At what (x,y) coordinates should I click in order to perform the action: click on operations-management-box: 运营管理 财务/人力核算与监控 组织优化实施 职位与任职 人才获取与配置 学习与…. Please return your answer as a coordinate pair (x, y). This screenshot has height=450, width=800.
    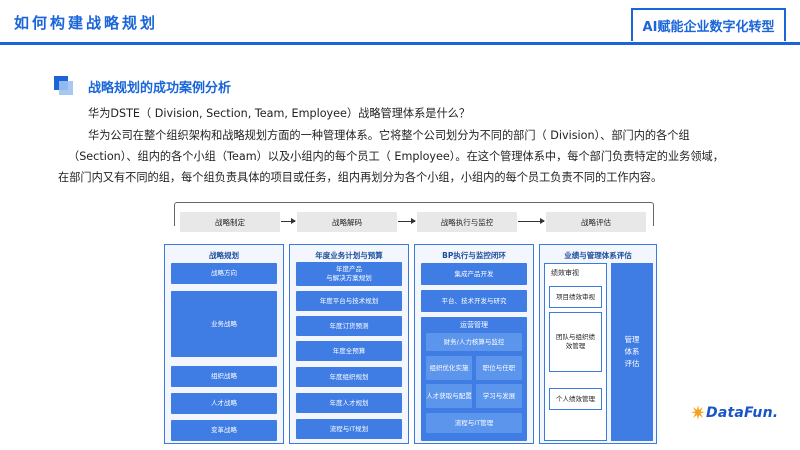
    Looking at the image, I should click on (474, 379).